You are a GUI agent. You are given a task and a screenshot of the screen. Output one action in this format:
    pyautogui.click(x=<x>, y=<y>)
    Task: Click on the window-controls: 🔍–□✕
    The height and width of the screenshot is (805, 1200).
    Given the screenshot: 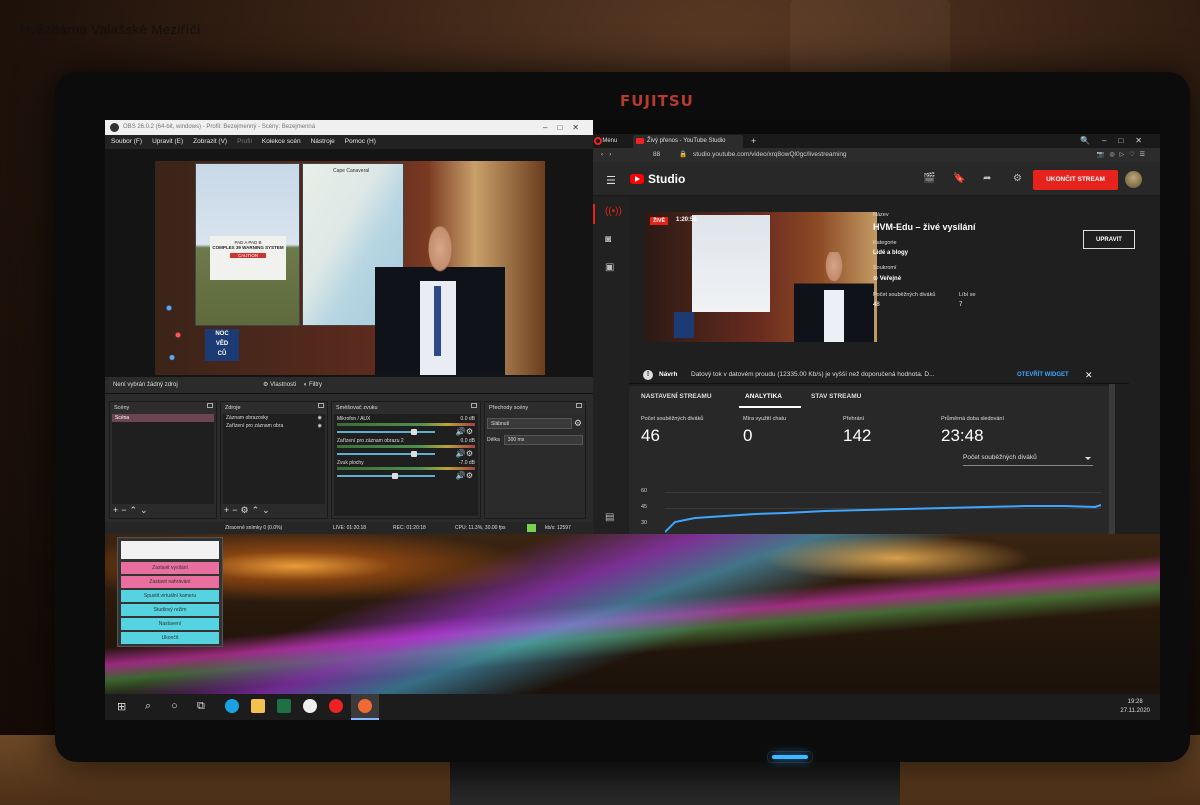 What is the action you would take?
    pyautogui.click(x=1117, y=141)
    